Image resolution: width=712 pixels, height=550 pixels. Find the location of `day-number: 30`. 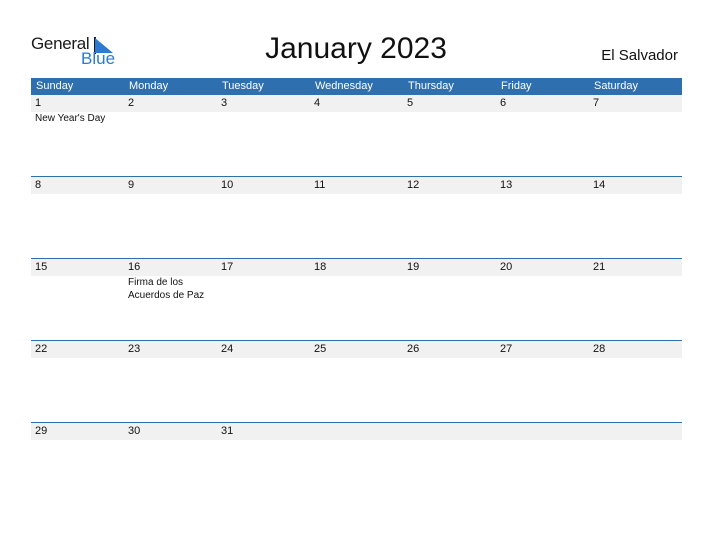

day-number: 30 is located at coordinates (134, 431).